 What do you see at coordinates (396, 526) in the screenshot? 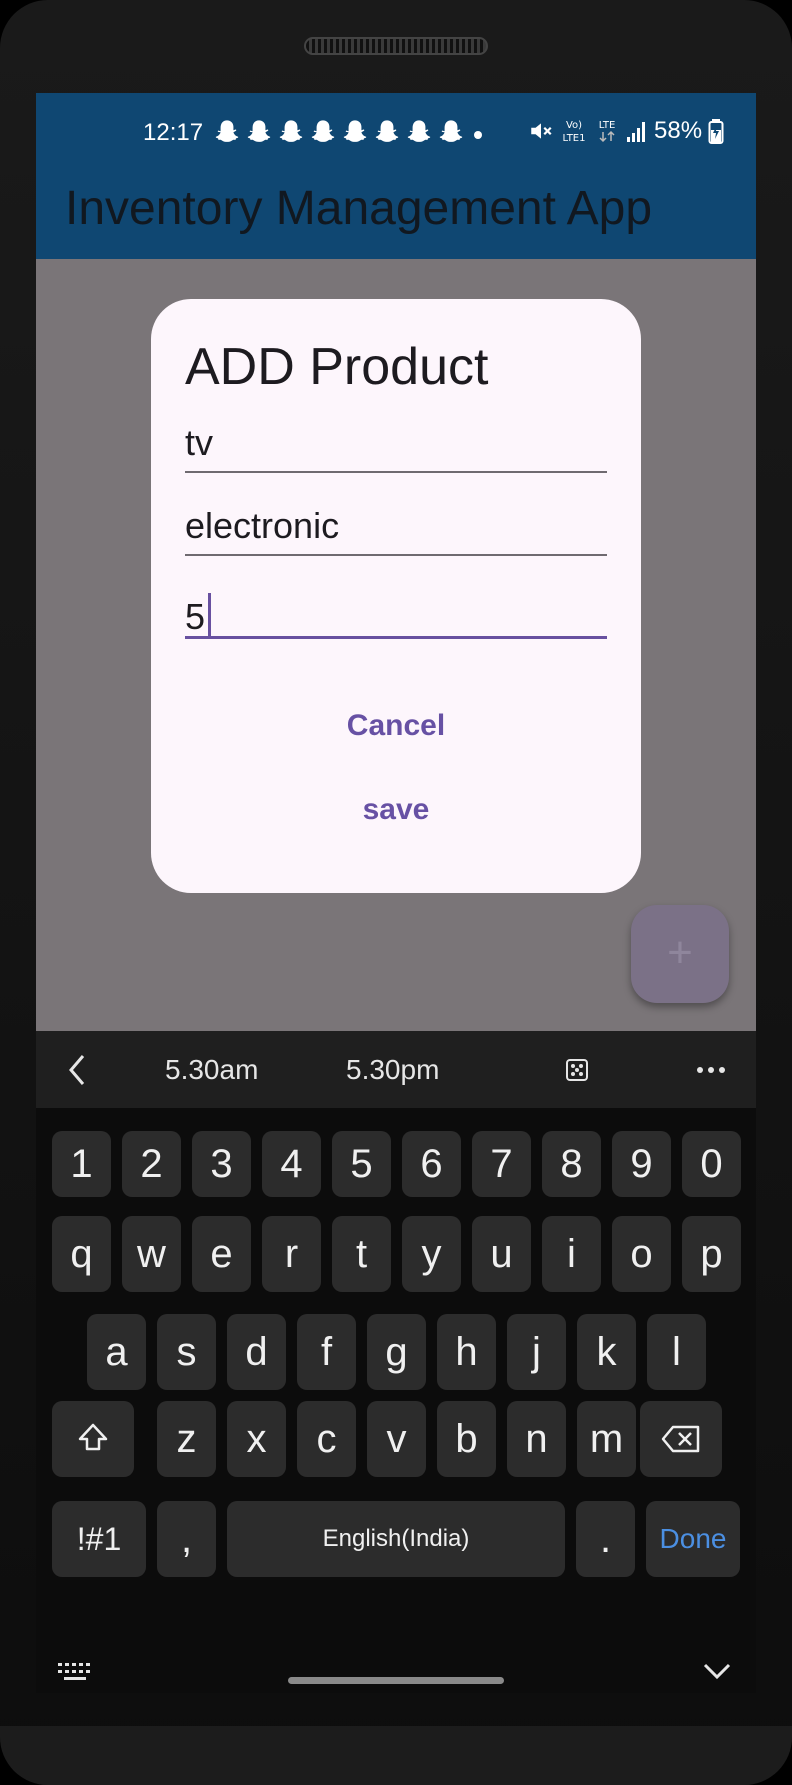
I see `product-category-field: electronic` at bounding box center [396, 526].